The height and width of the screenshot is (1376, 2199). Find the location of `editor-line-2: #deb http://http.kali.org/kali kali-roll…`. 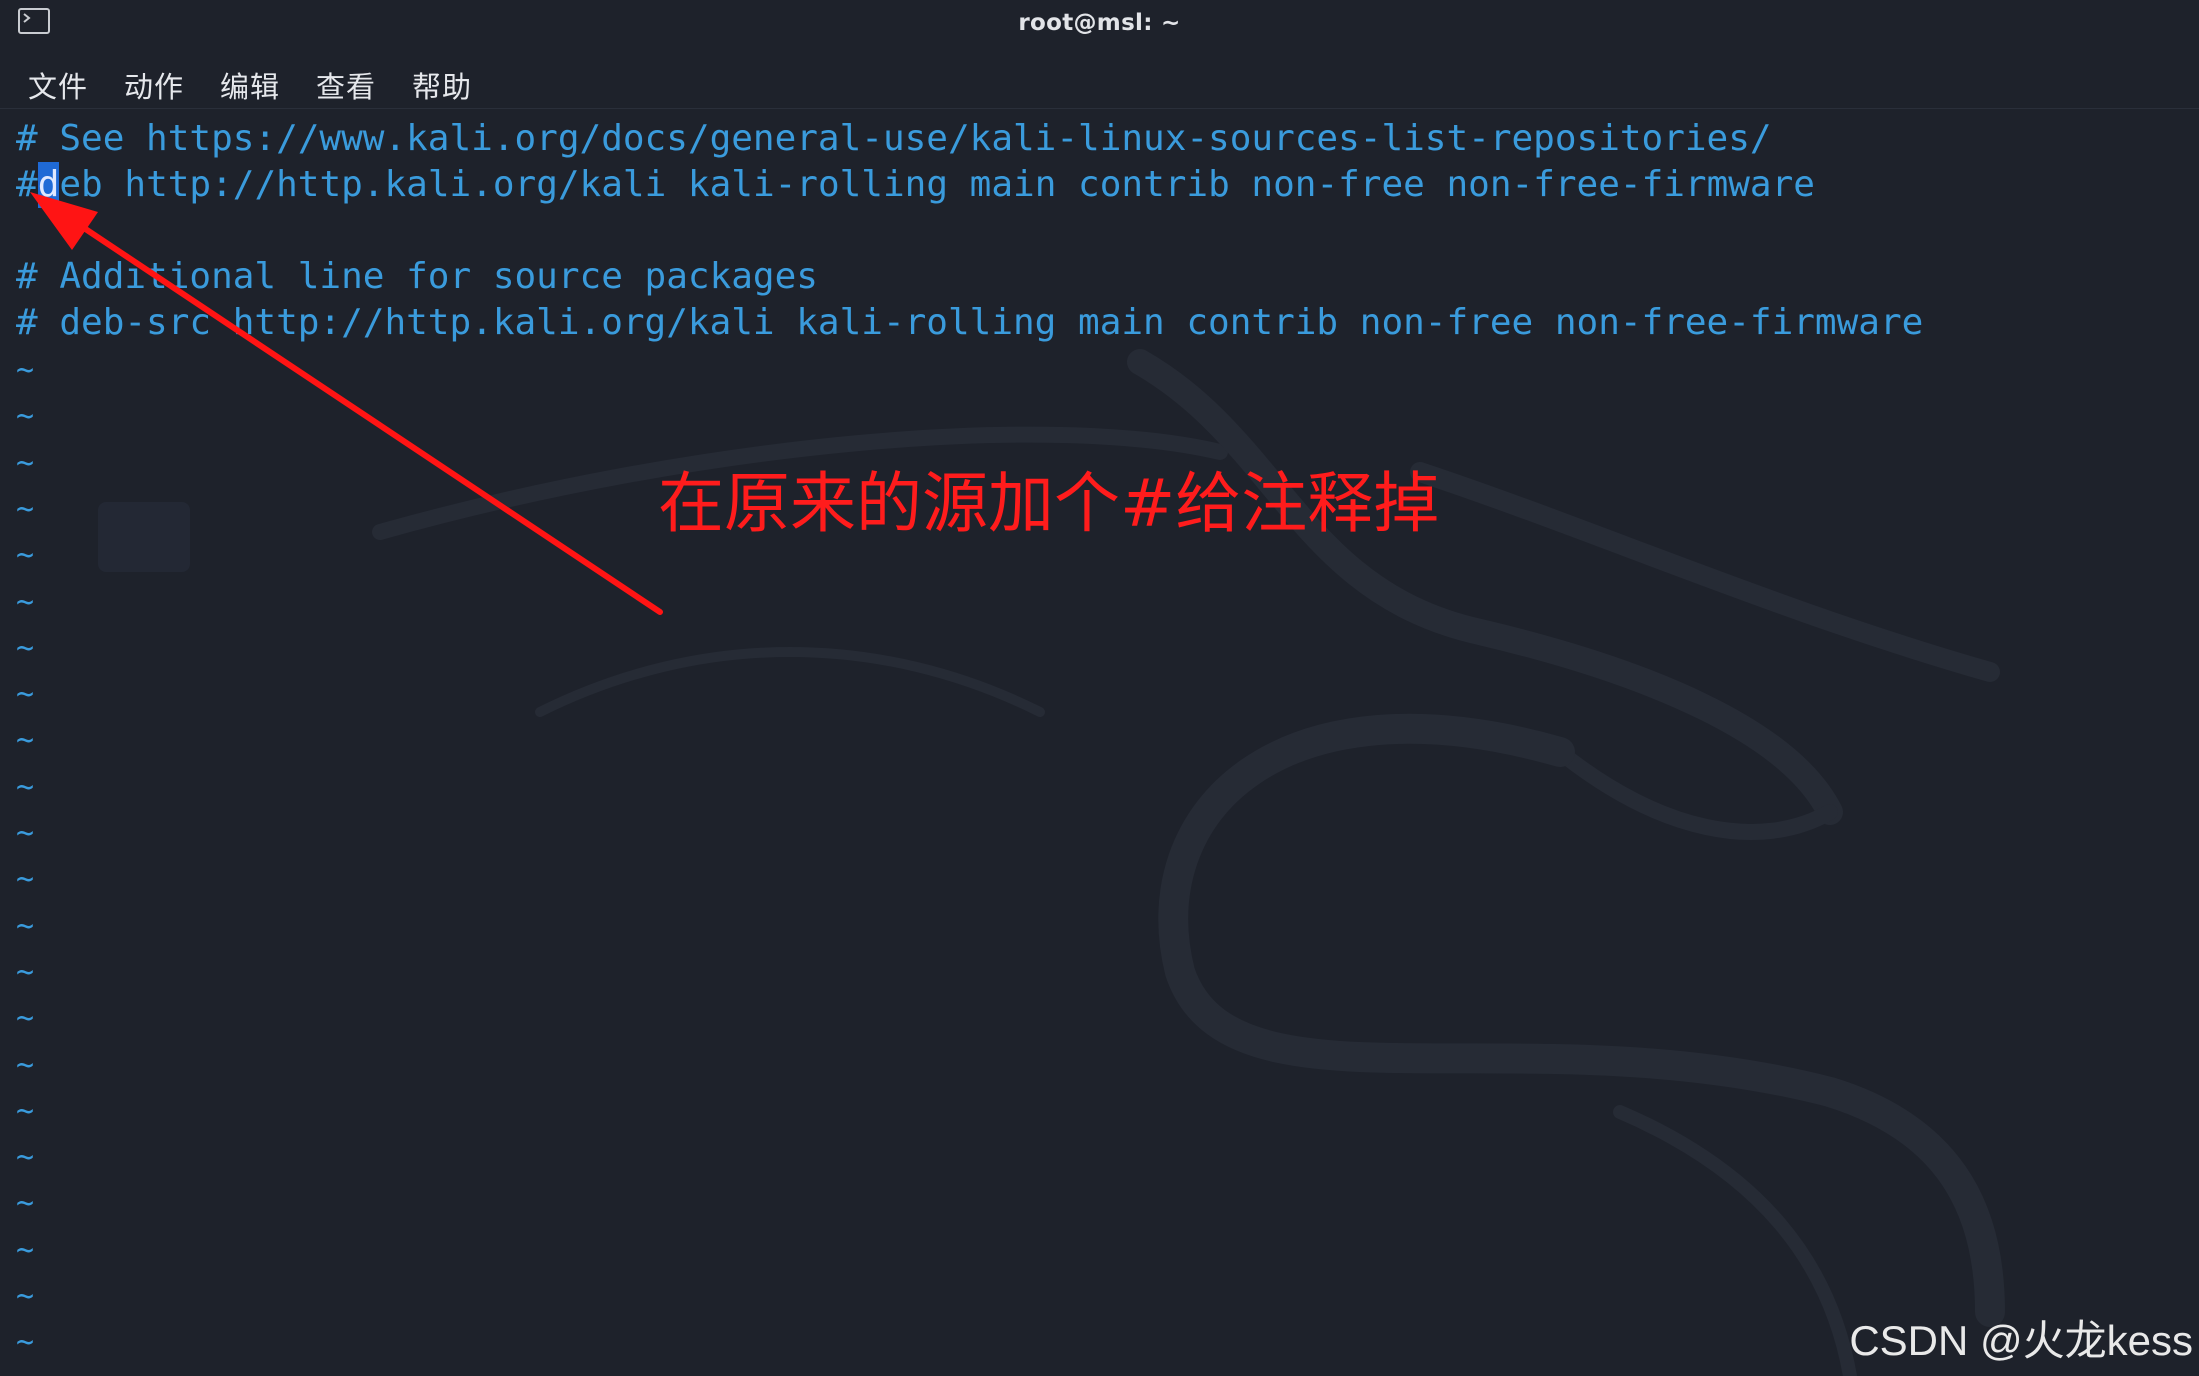

editor-line-2: #deb http://http.kali.org/kali kali-roll… is located at coordinates (915, 185).